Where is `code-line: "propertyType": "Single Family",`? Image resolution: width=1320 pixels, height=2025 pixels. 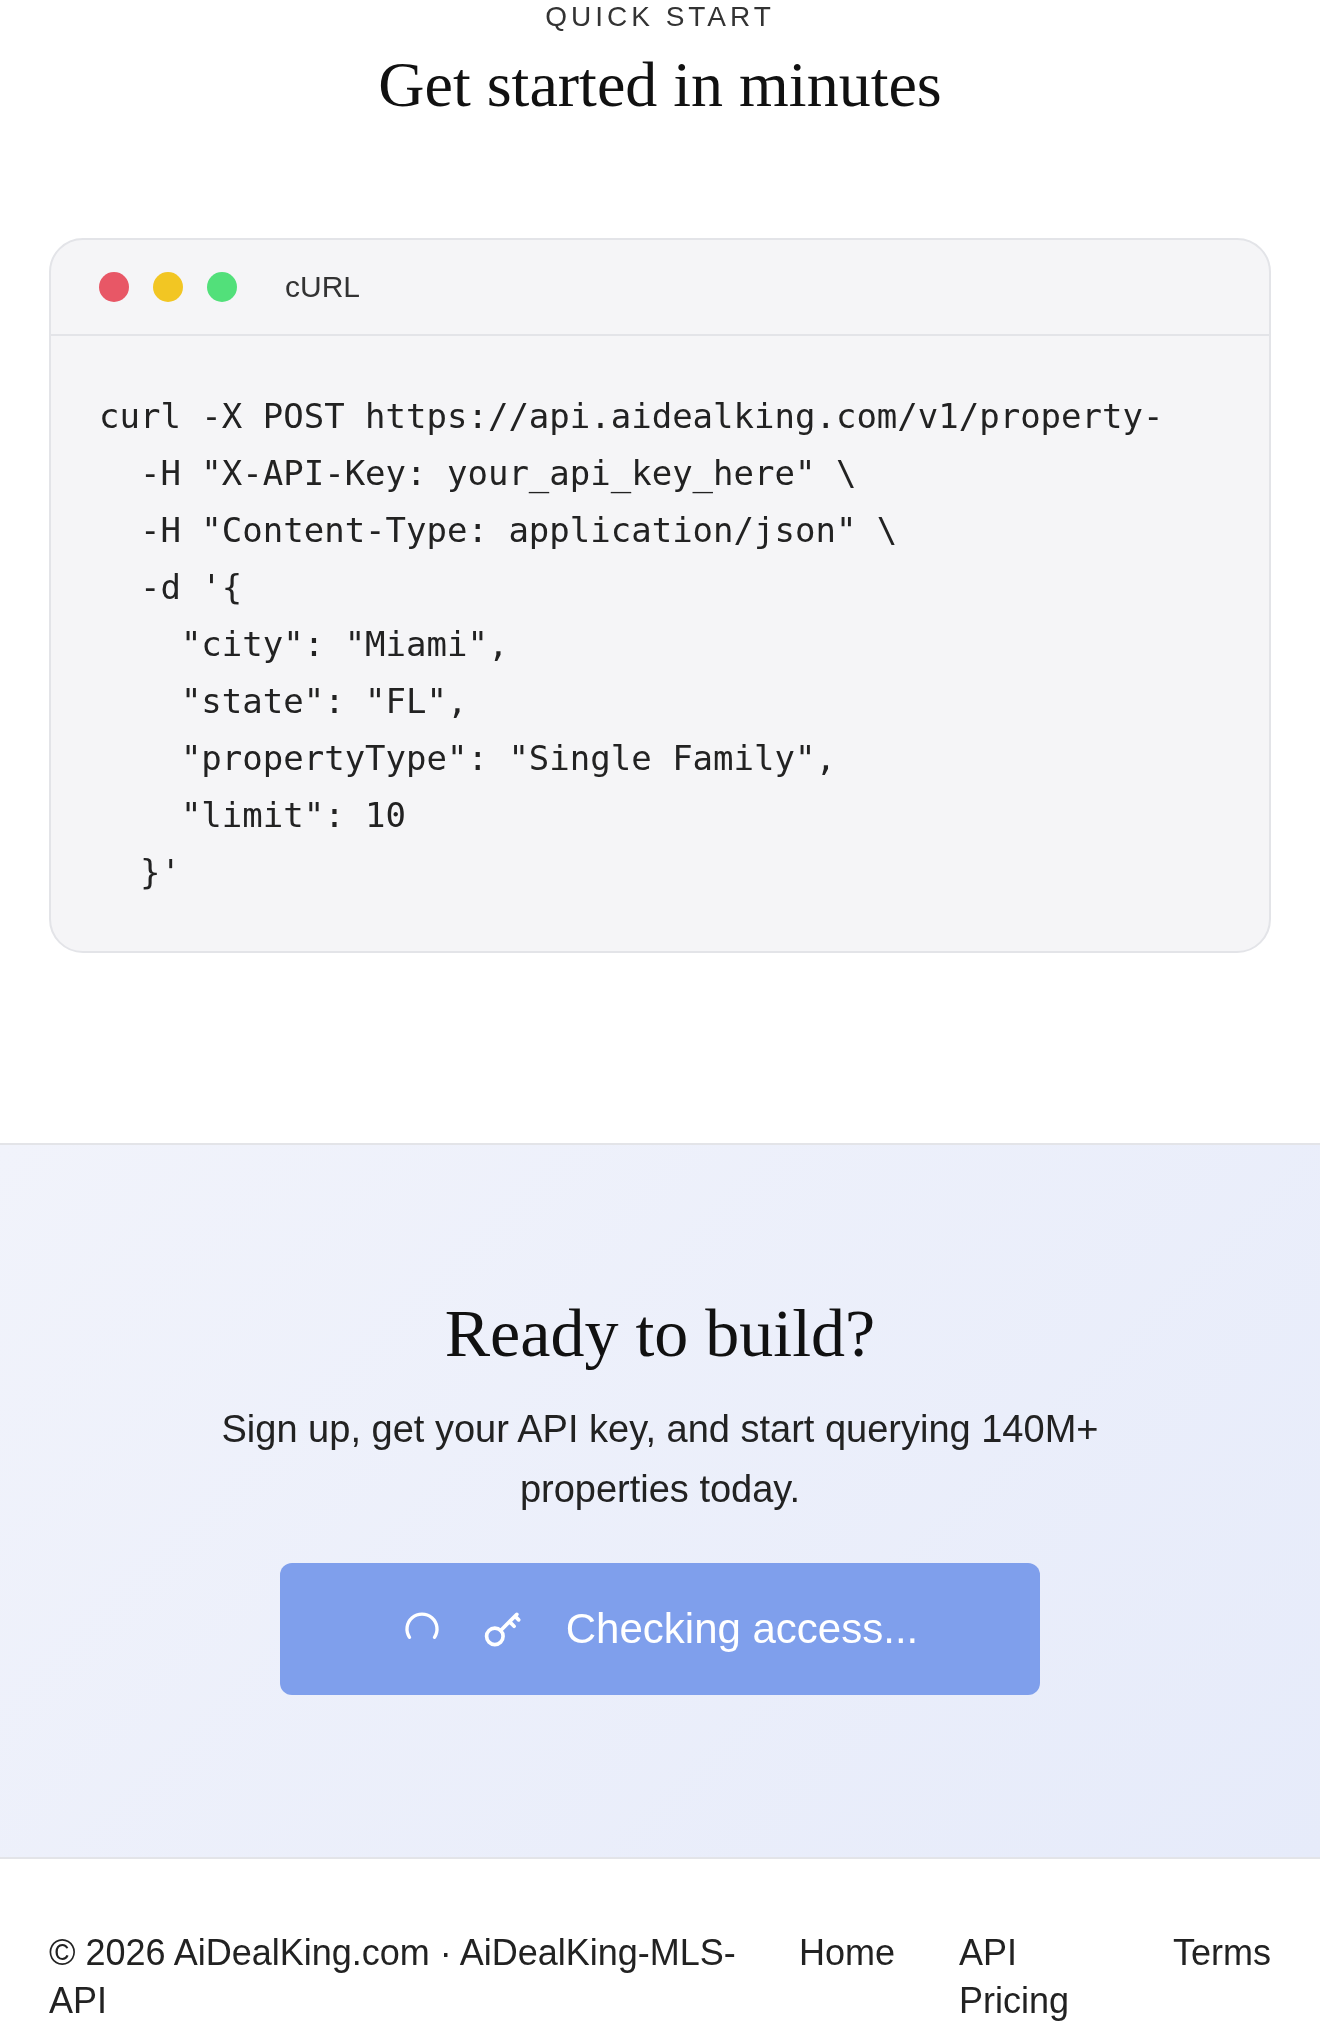 code-line: "propertyType": "Single Family", is located at coordinates (508, 758).